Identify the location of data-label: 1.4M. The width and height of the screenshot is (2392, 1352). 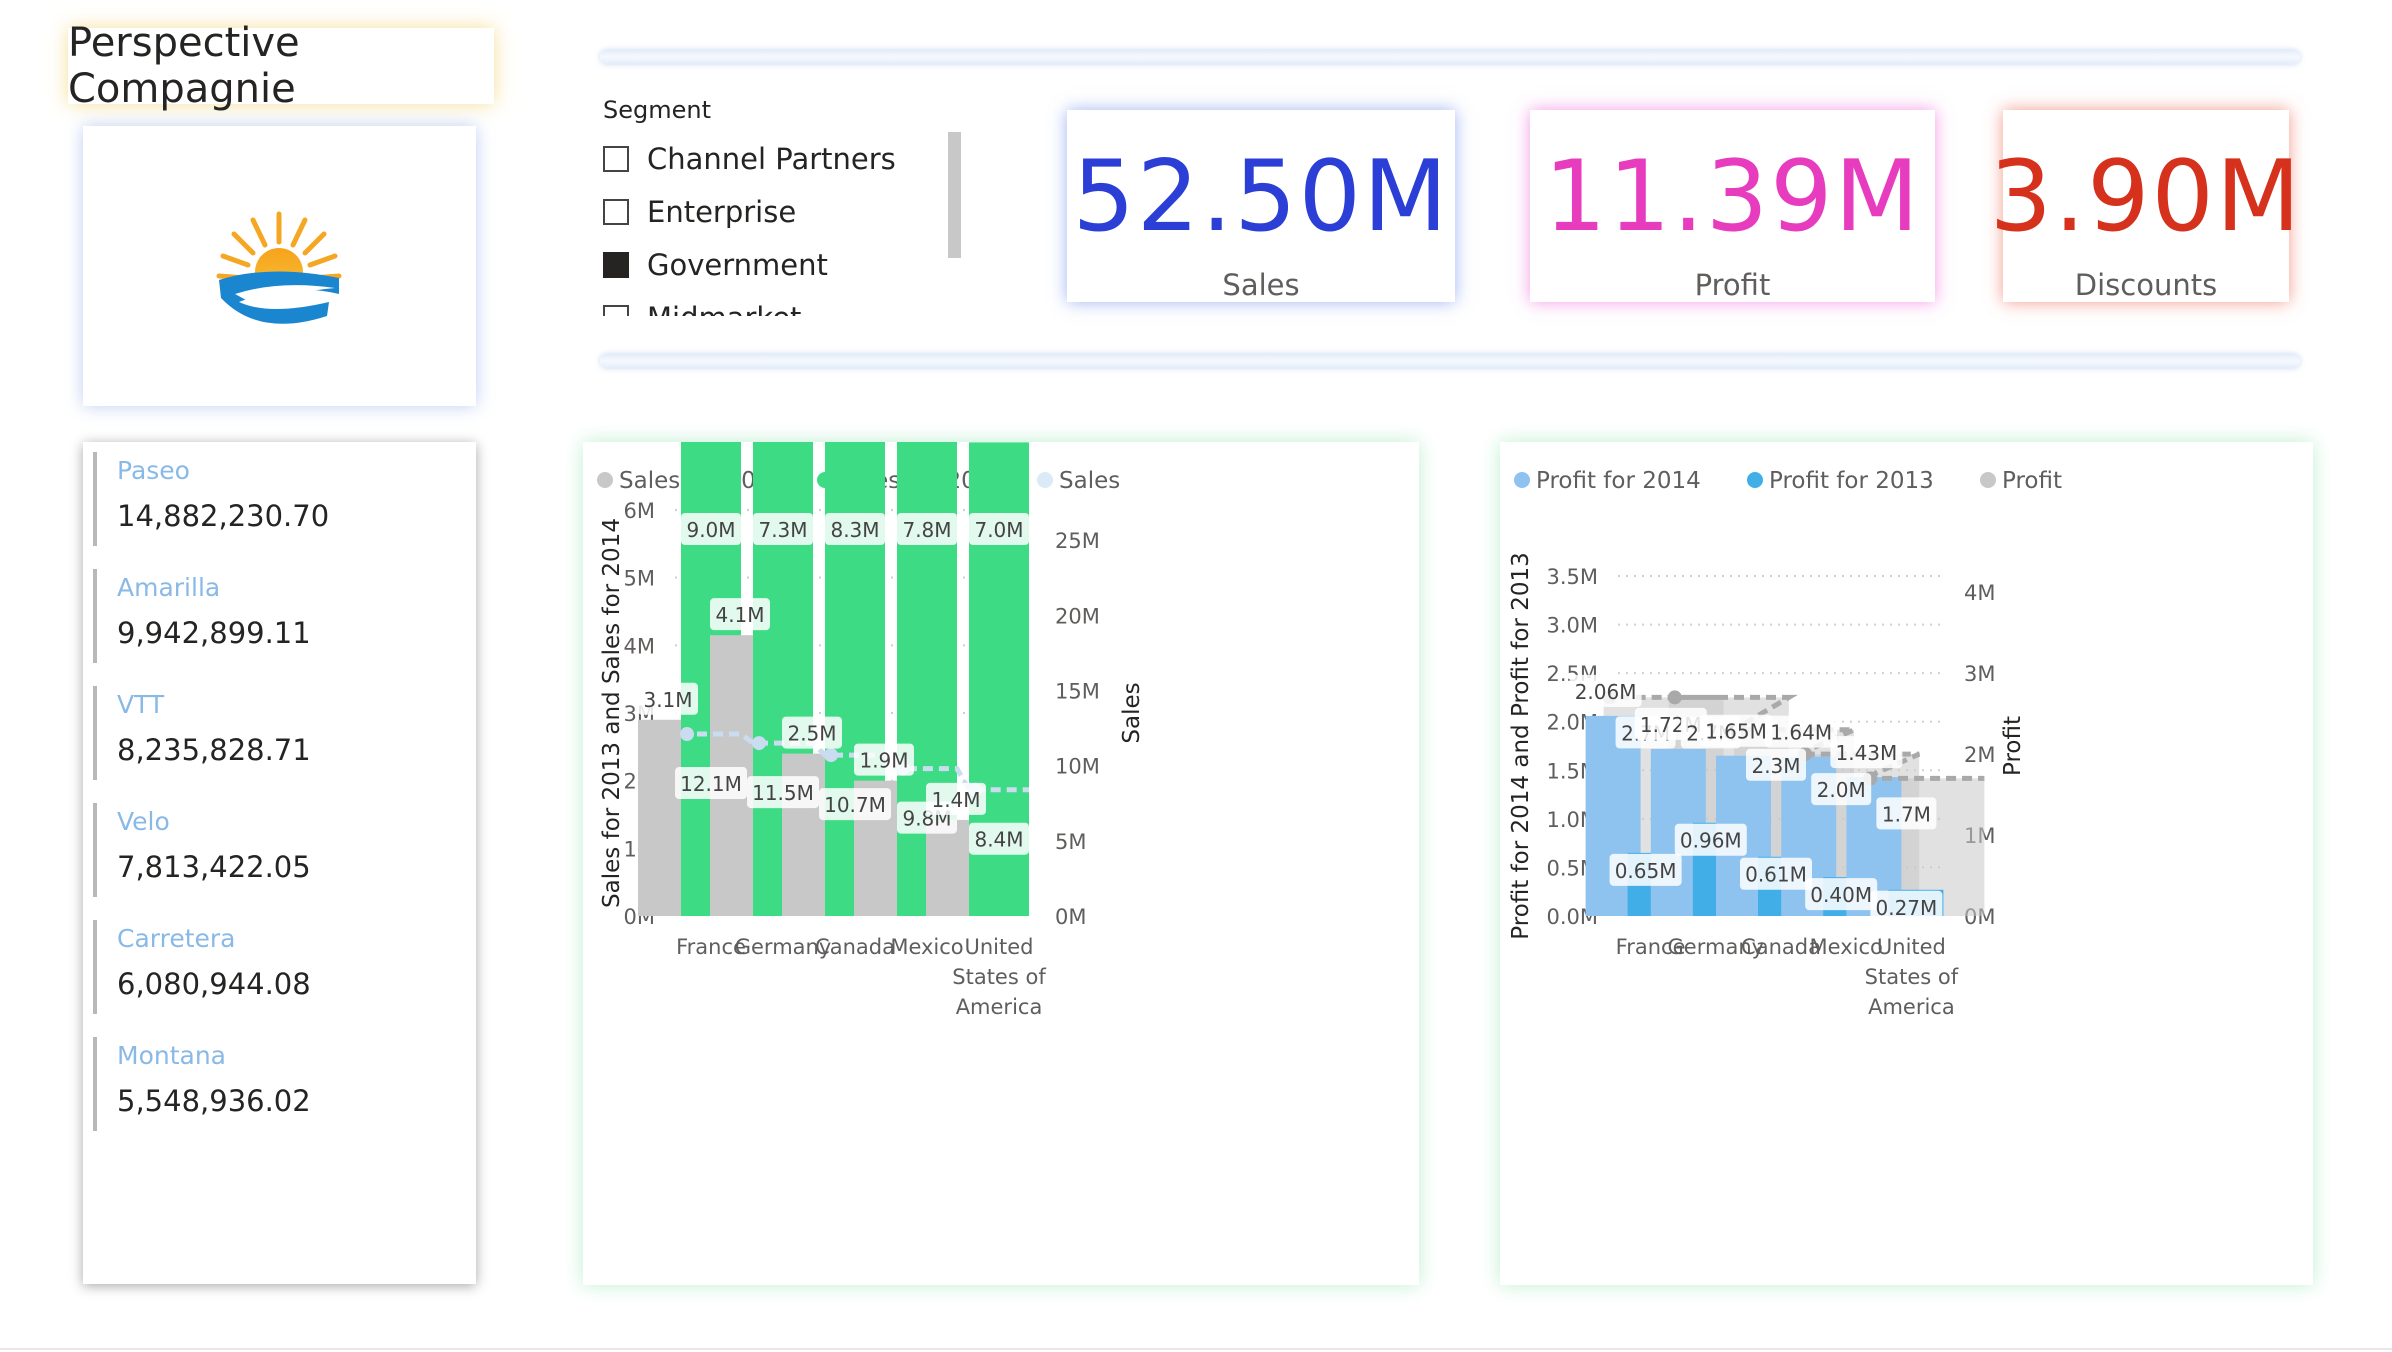
(955, 800).